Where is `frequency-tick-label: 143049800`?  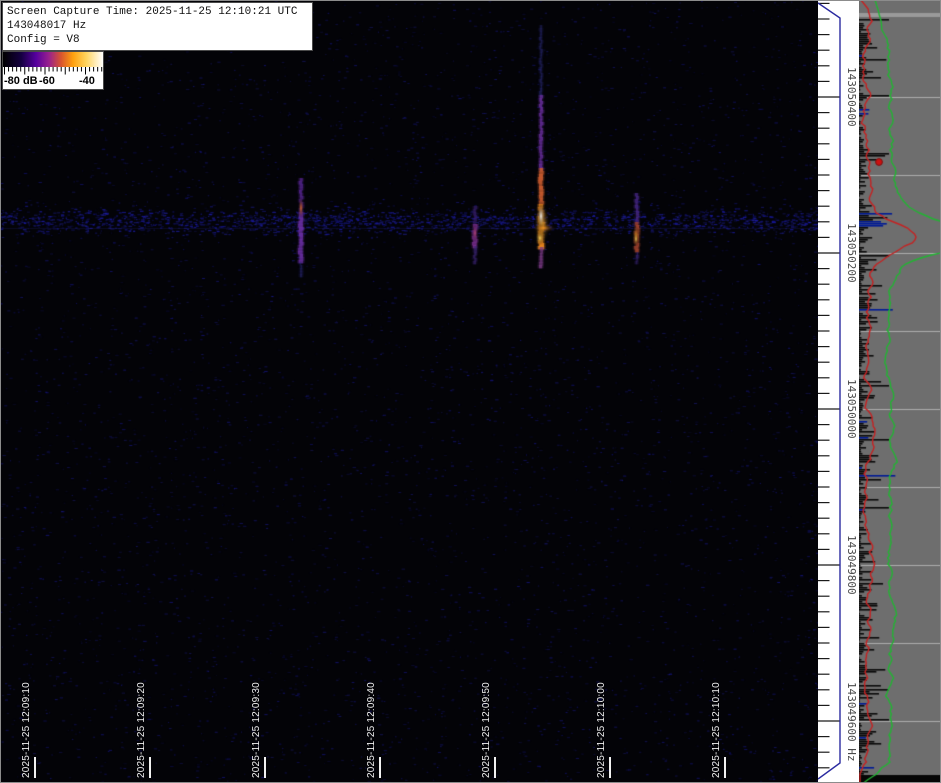 frequency-tick-label: 143049800 is located at coordinates (851, 565).